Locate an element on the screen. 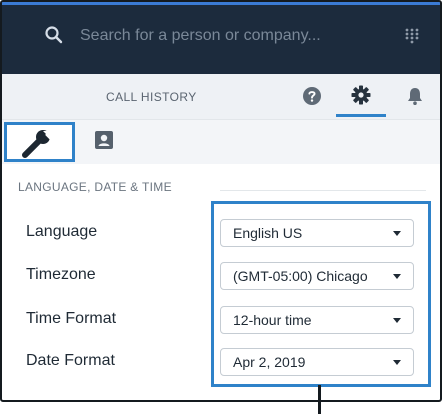  contact-card-icon is located at coordinates (104, 140).